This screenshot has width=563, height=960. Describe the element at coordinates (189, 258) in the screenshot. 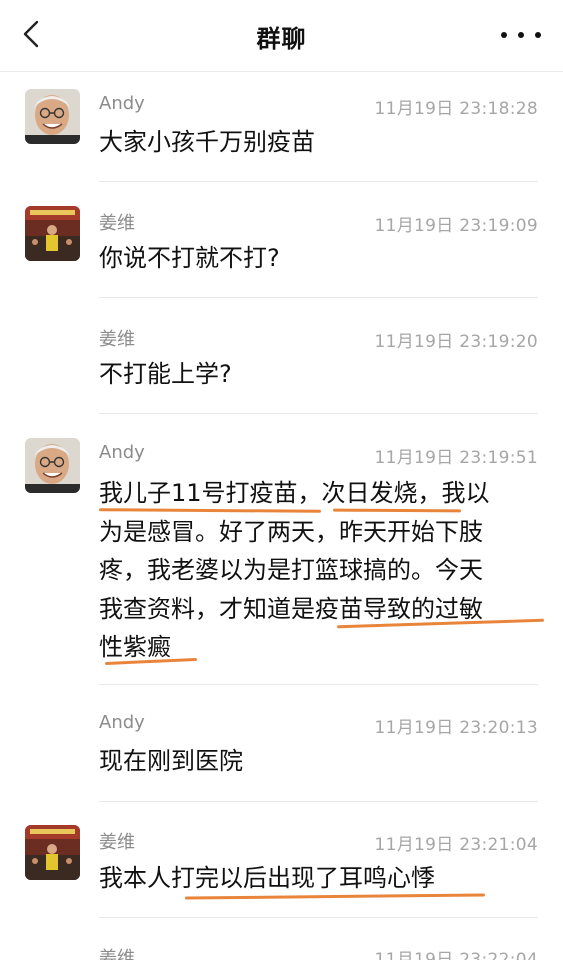

I see `message-text: 你说不打就不打?` at that location.